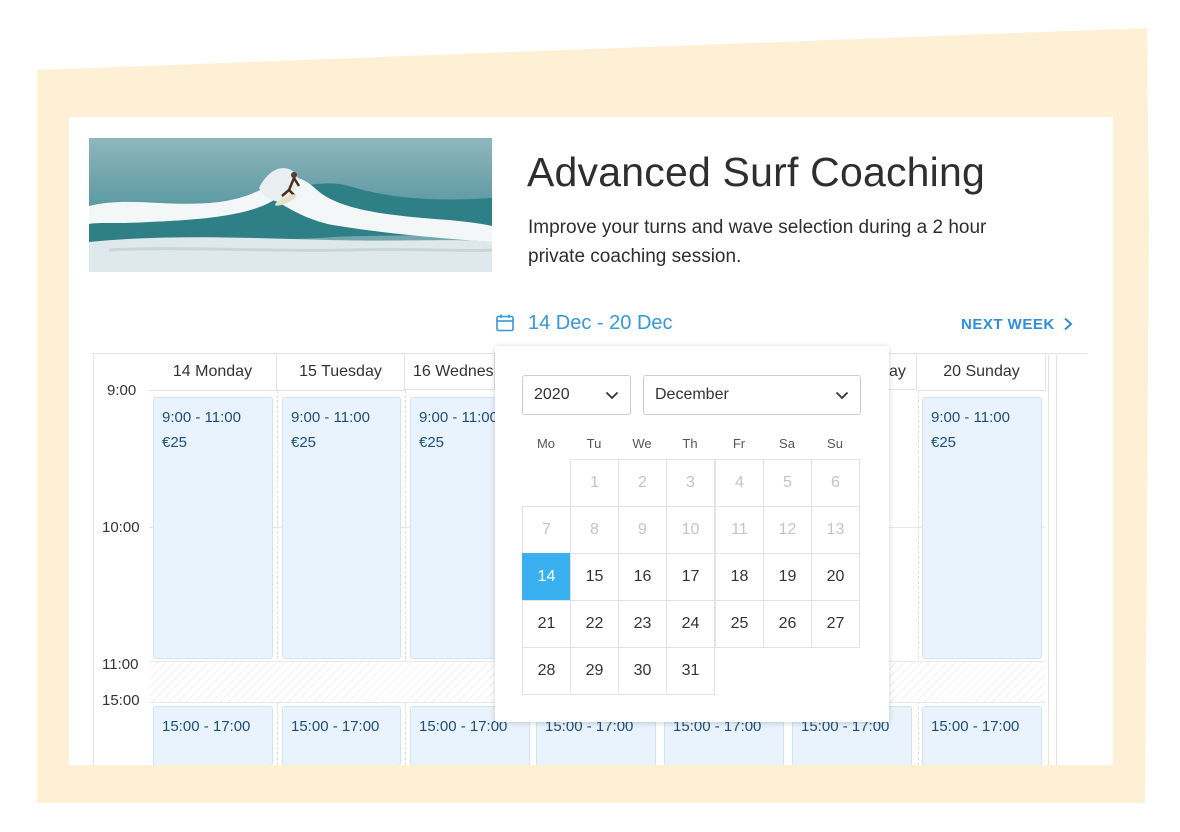 This screenshot has height=832, width=1180. I want to click on day-header-saturday-partial: ay, so click(903, 372).